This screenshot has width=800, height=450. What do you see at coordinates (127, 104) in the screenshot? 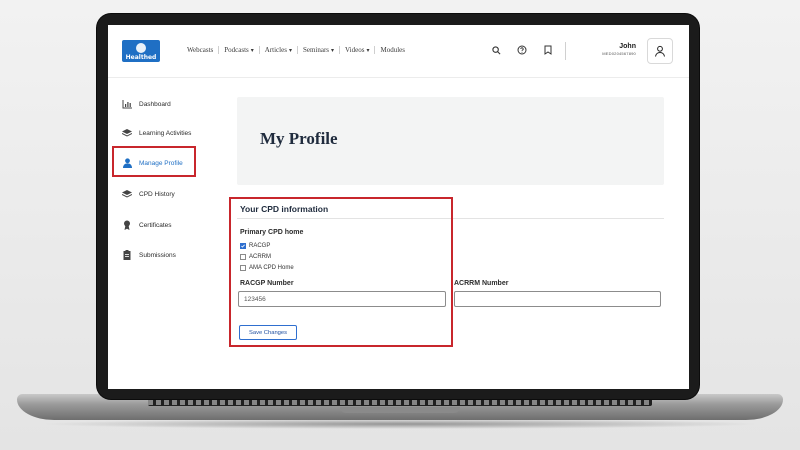
I see `chart-icon` at bounding box center [127, 104].